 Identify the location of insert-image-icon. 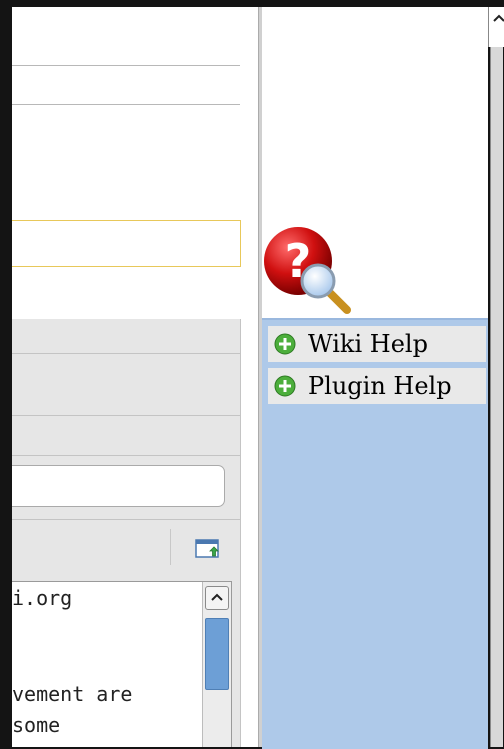
(207, 548).